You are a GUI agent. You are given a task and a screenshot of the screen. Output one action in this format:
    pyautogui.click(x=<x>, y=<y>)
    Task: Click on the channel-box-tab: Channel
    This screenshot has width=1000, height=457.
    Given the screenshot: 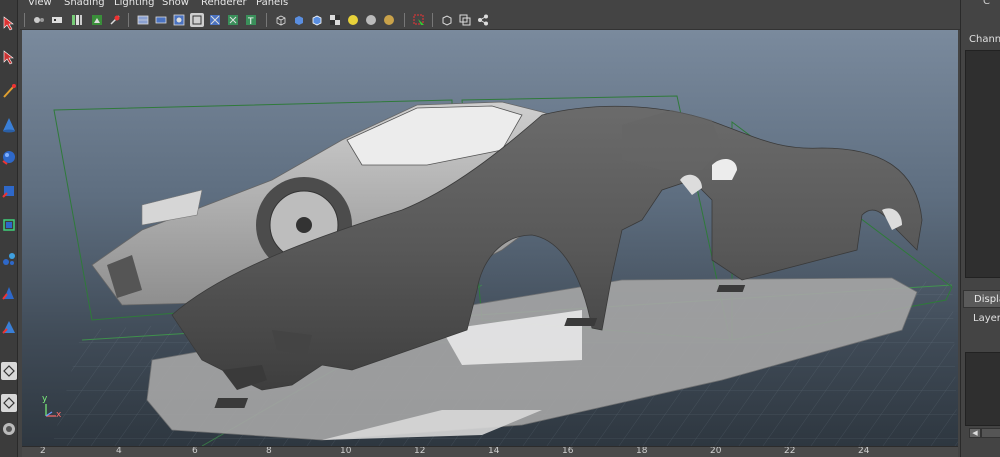 What is the action you would take?
    pyautogui.click(x=984, y=39)
    